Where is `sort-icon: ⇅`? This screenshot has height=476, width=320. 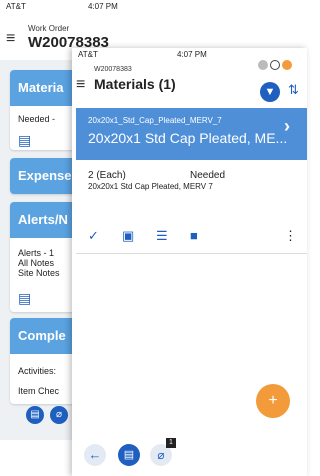
sort-icon: ⇅ is located at coordinates (293, 90).